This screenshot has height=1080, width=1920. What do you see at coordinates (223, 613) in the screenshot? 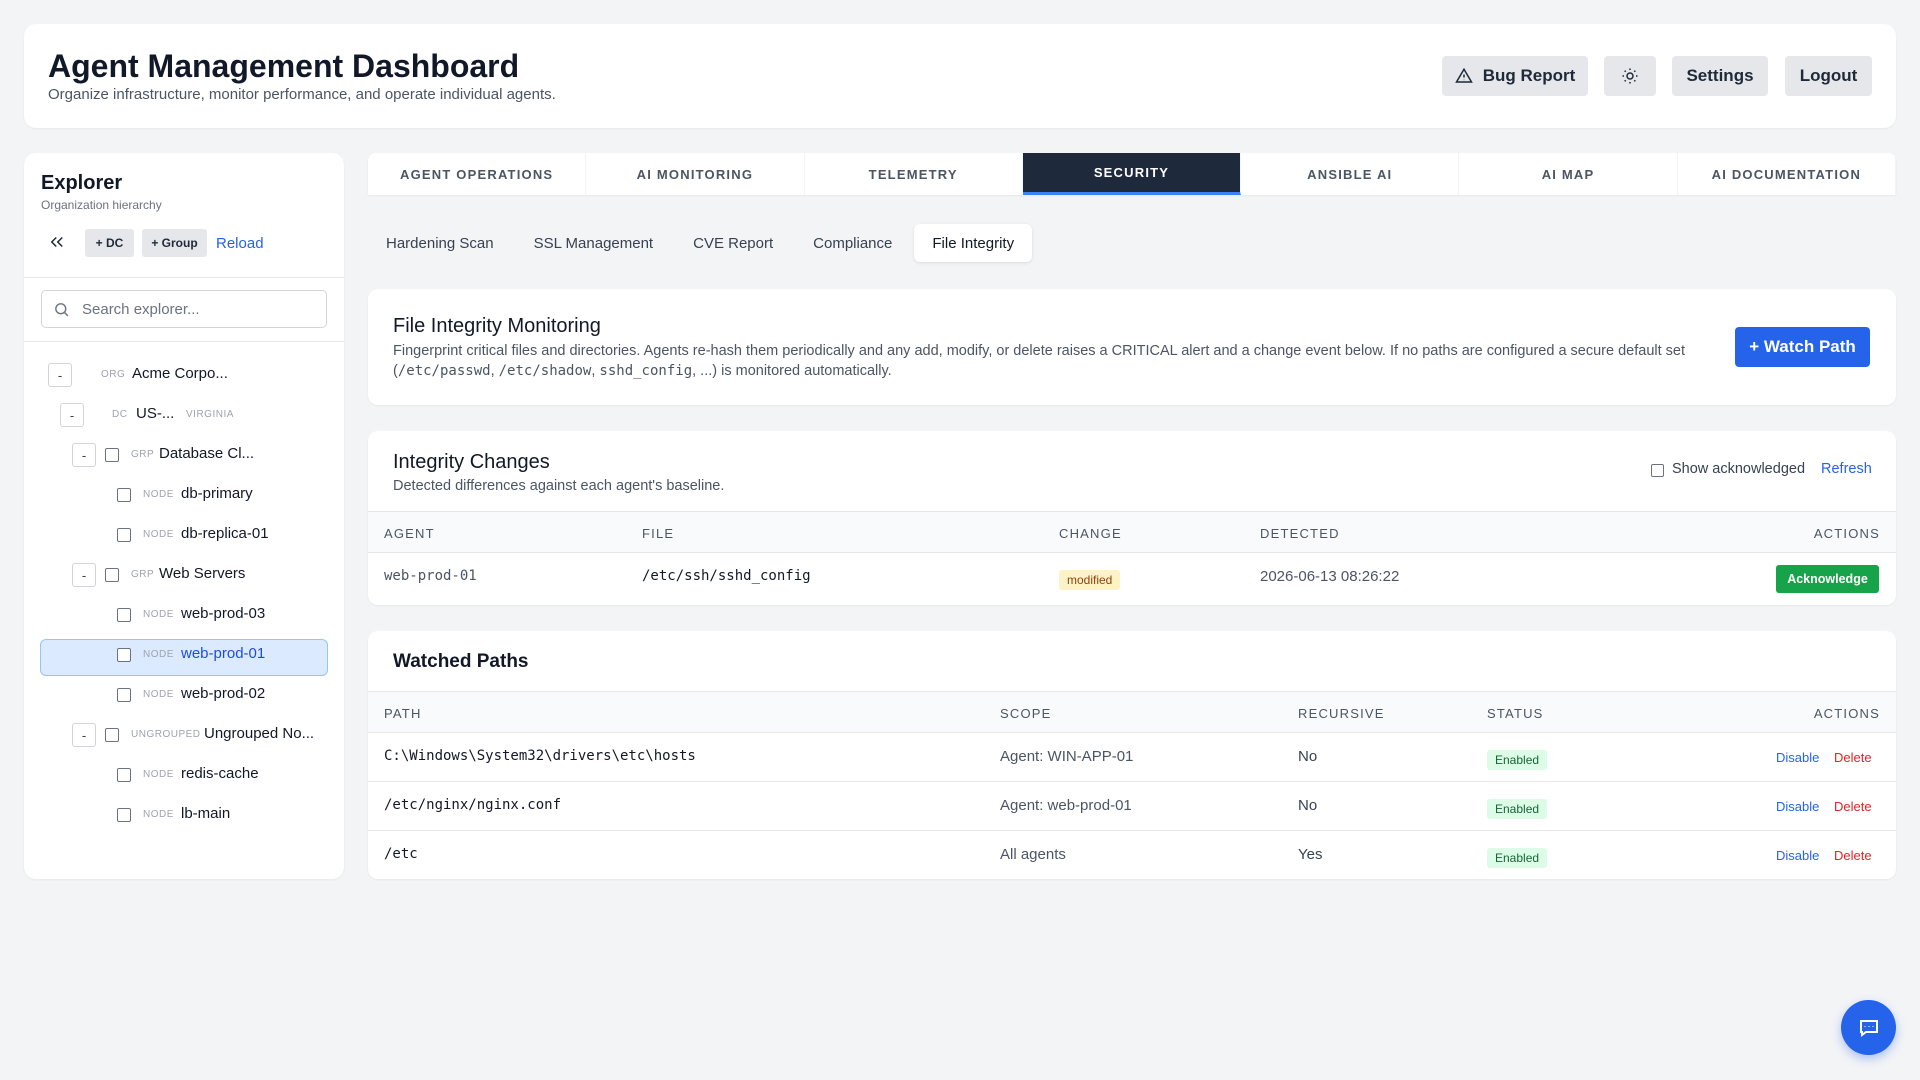
I see `tree-label: web-prod-03` at bounding box center [223, 613].